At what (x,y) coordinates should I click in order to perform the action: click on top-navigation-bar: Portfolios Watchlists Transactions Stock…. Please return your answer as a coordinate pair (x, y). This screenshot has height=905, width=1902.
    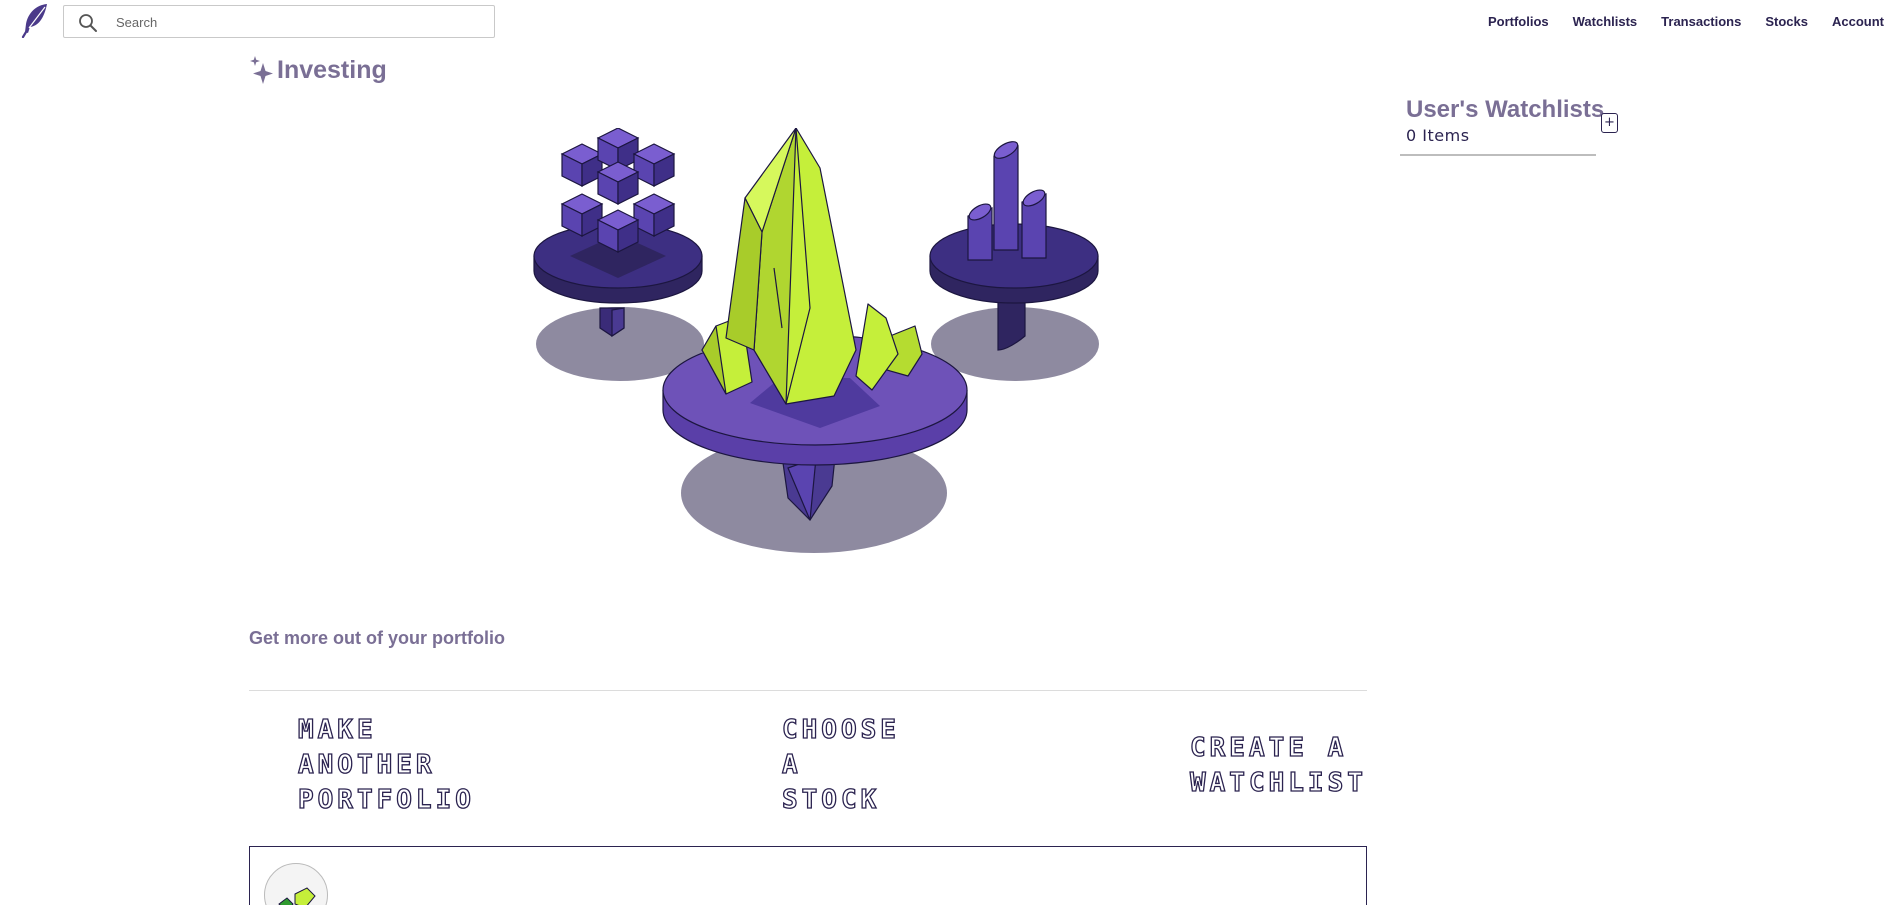
    Looking at the image, I should click on (951, 22).